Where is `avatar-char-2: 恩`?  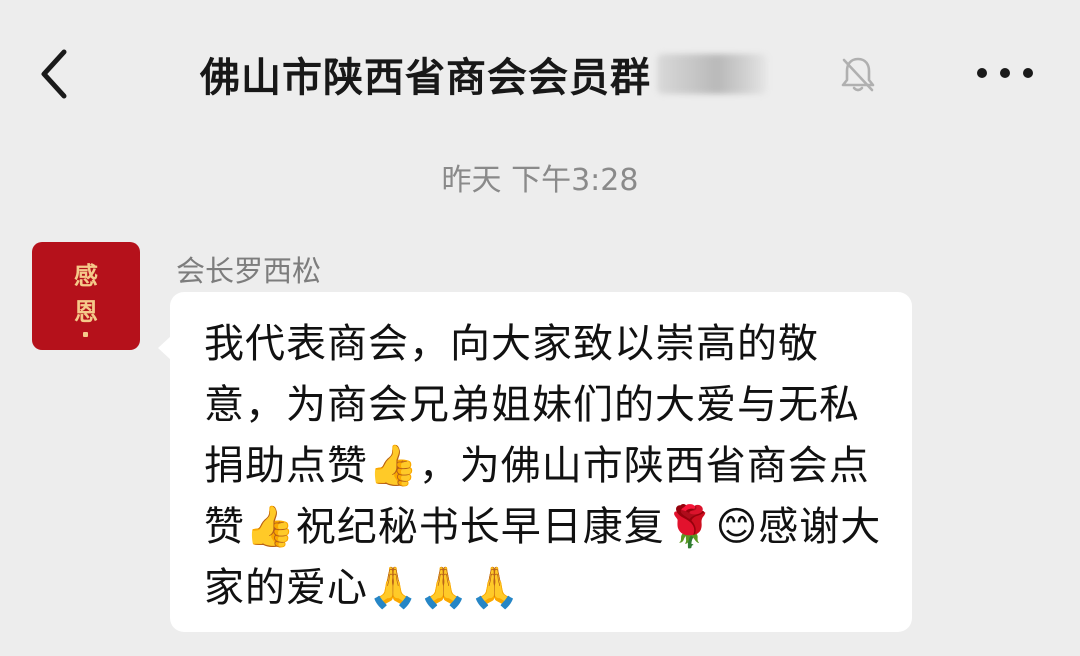
avatar-char-2: 恩 is located at coordinates (86, 311).